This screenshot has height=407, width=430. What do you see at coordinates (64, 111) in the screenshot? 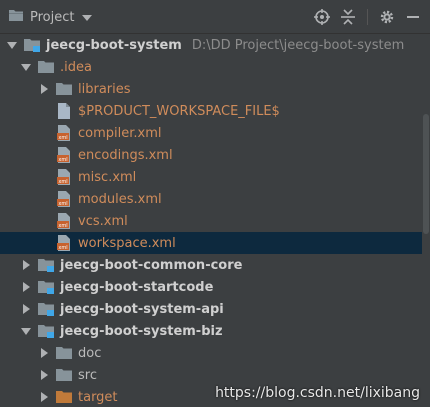
I see `file-icon` at bounding box center [64, 111].